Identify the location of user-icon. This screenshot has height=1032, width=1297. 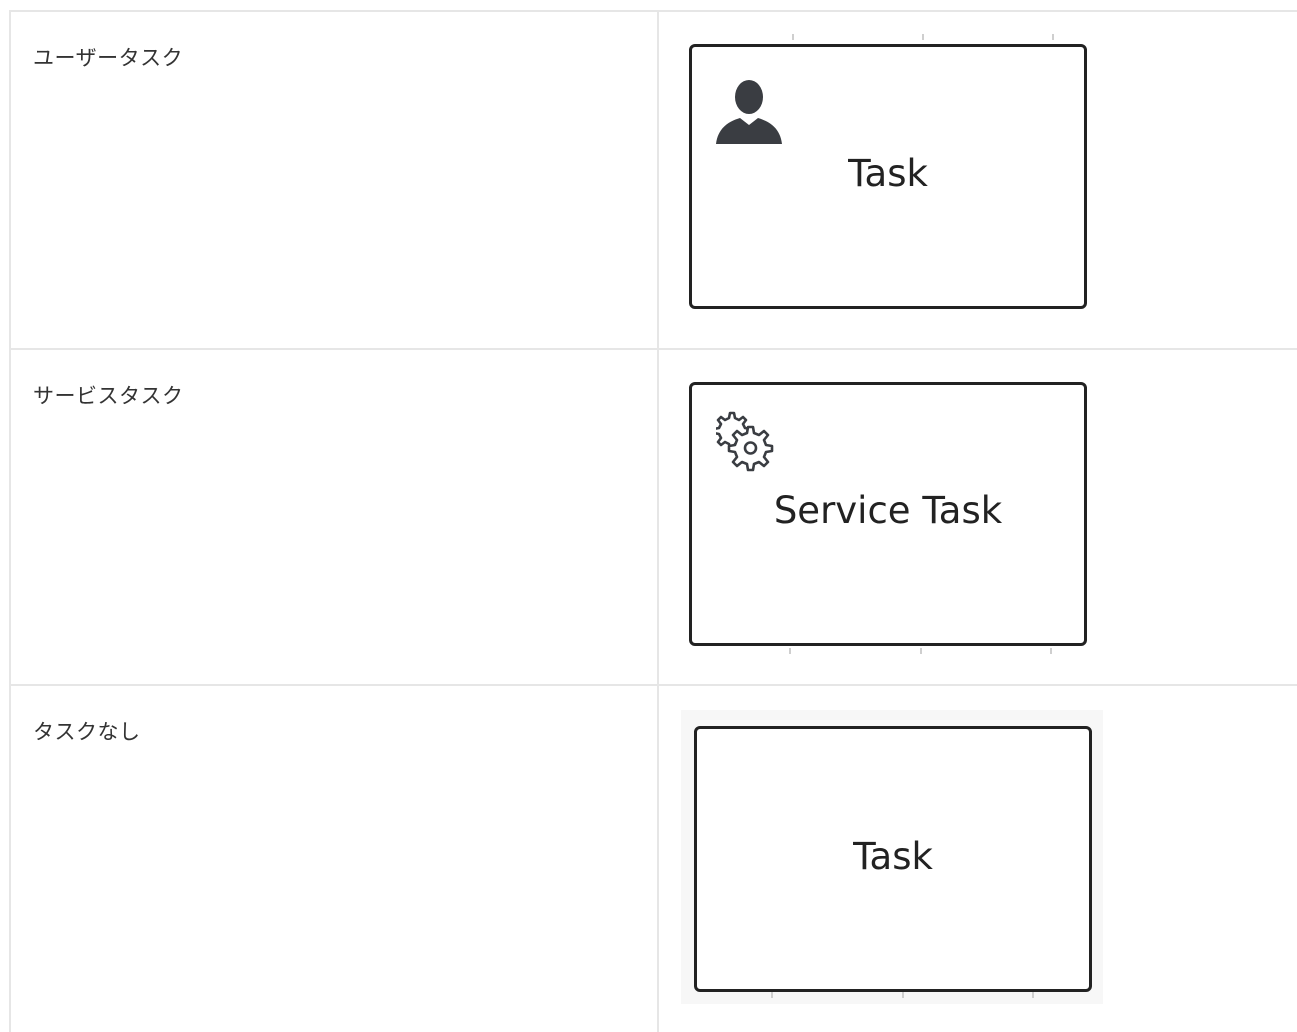
(749, 112).